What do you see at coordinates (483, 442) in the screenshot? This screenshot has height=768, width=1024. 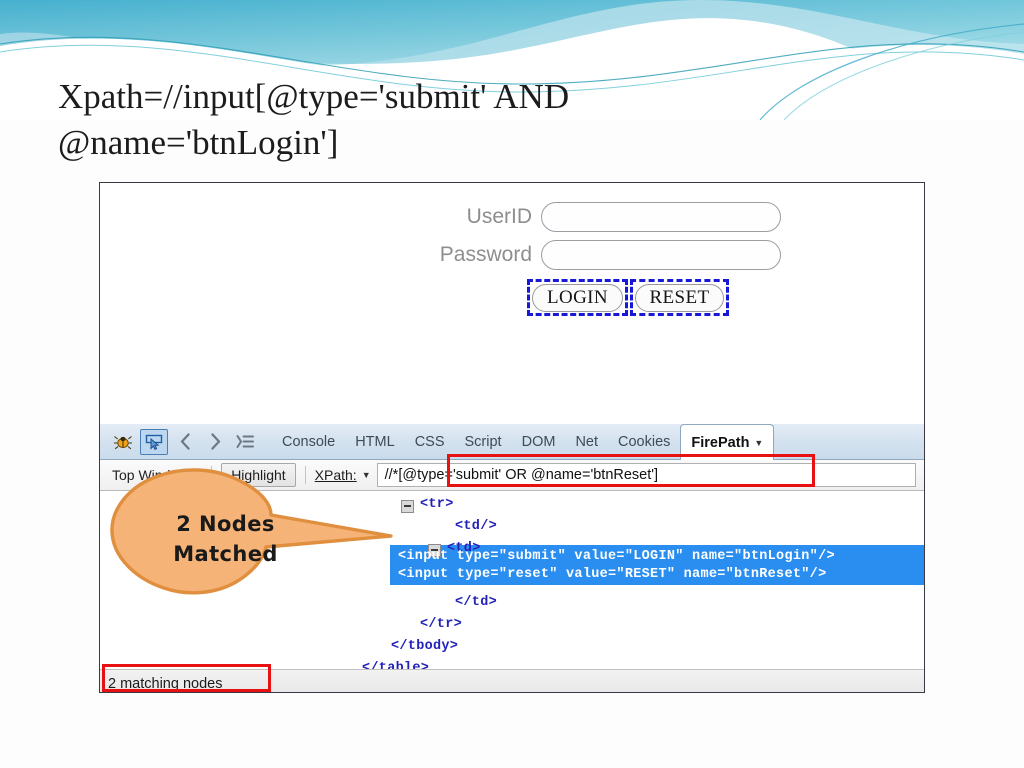 I see `tab-script: Script` at bounding box center [483, 442].